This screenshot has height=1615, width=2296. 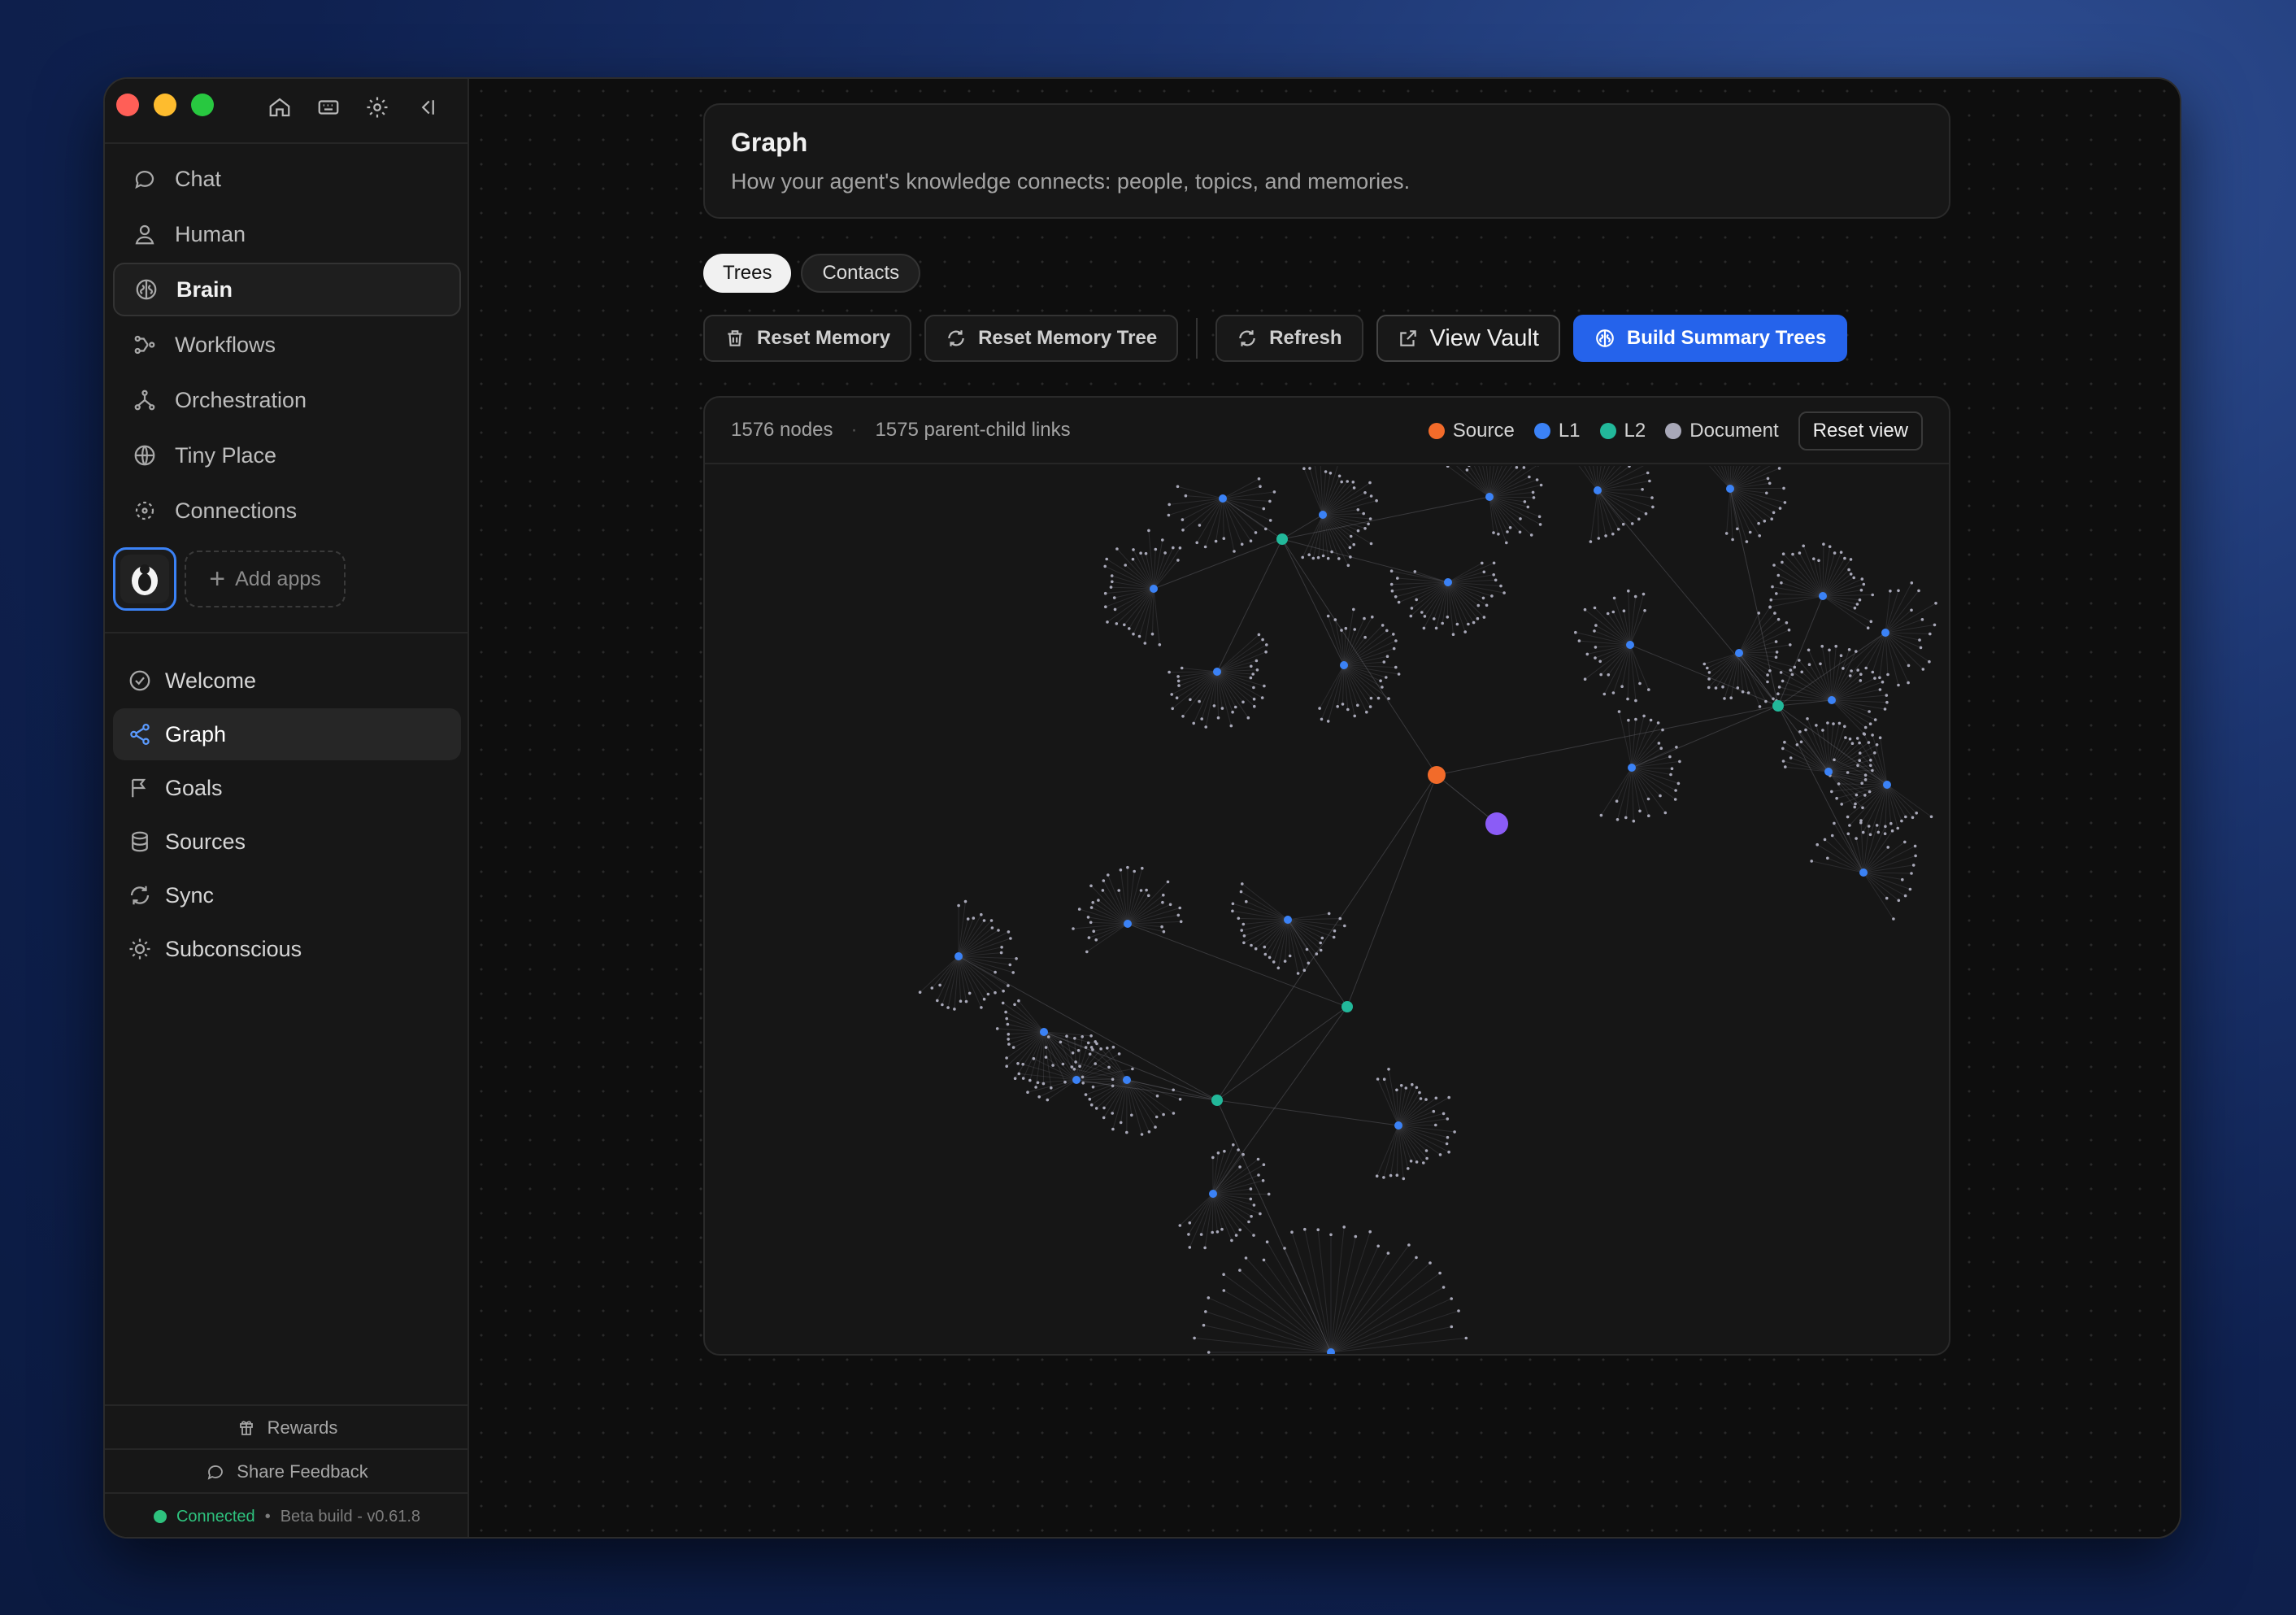 I want to click on collapse-sidebar-icon, so click(x=426, y=107).